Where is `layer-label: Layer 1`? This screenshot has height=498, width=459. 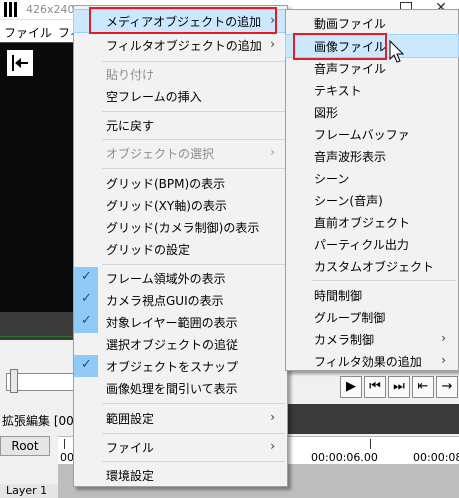 layer-label: Layer 1 is located at coordinates (29, 491).